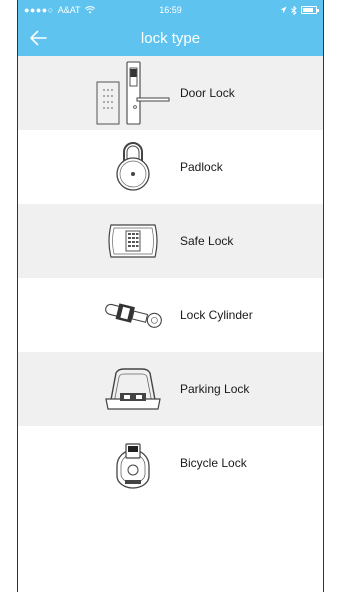  What do you see at coordinates (133, 463) in the screenshot?
I see `bicycle-lock-icon` at bounding box center [133, 463].